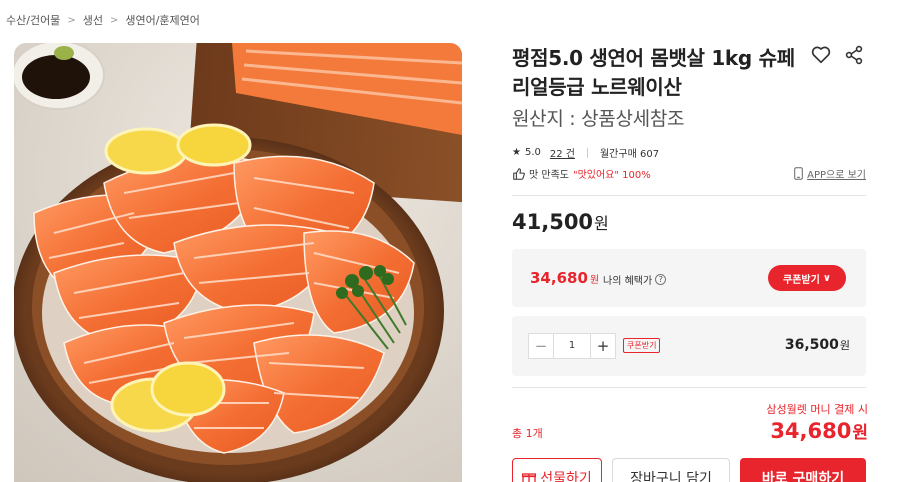 Image resolution: width=900 pixels, height=482 pixels. What do you see at coordinates (541, 346) in the screenshot?
I see `minus-button: −` at bounding box center [541, 346].